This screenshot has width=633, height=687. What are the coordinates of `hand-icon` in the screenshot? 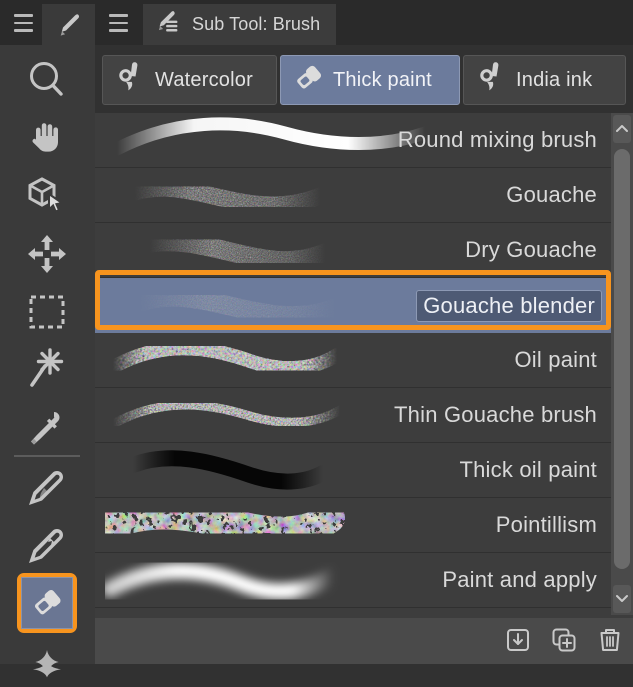 It's located at (47, 138).